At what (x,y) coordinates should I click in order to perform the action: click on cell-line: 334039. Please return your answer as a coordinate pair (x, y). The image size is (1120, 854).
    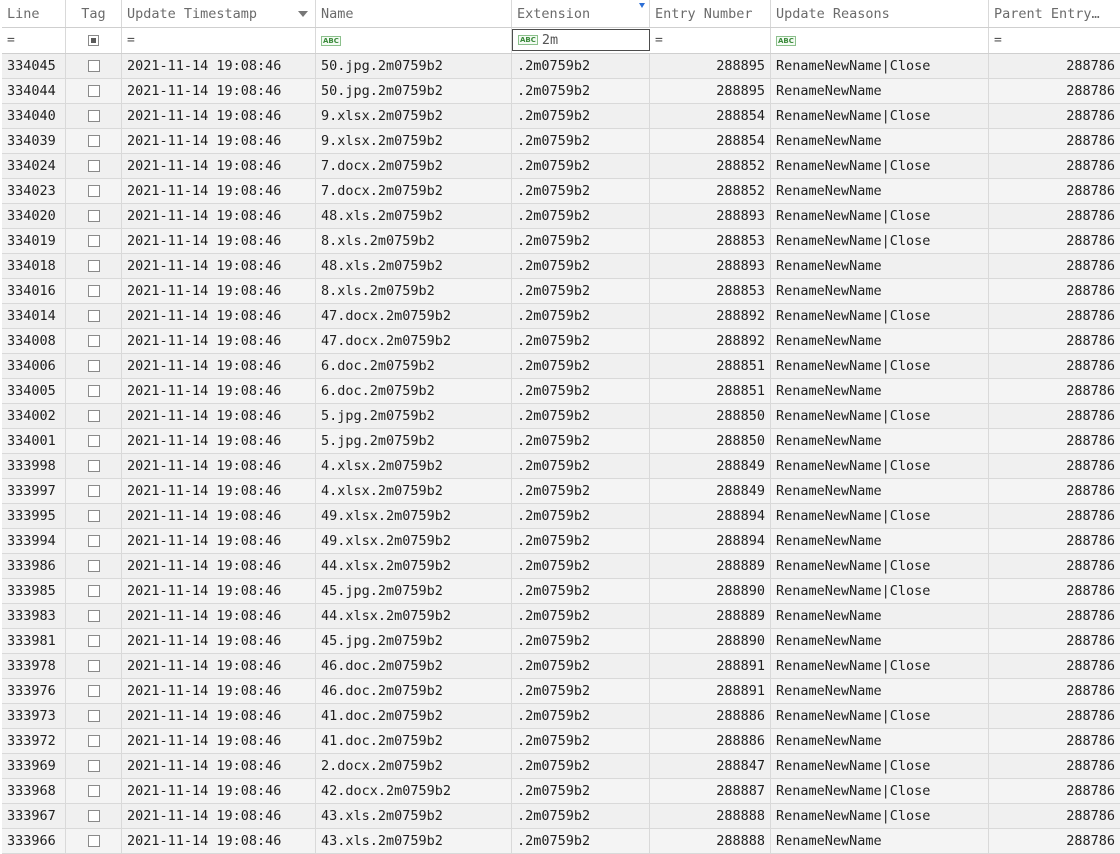
    Looking at the image, I should click on (34, 141).